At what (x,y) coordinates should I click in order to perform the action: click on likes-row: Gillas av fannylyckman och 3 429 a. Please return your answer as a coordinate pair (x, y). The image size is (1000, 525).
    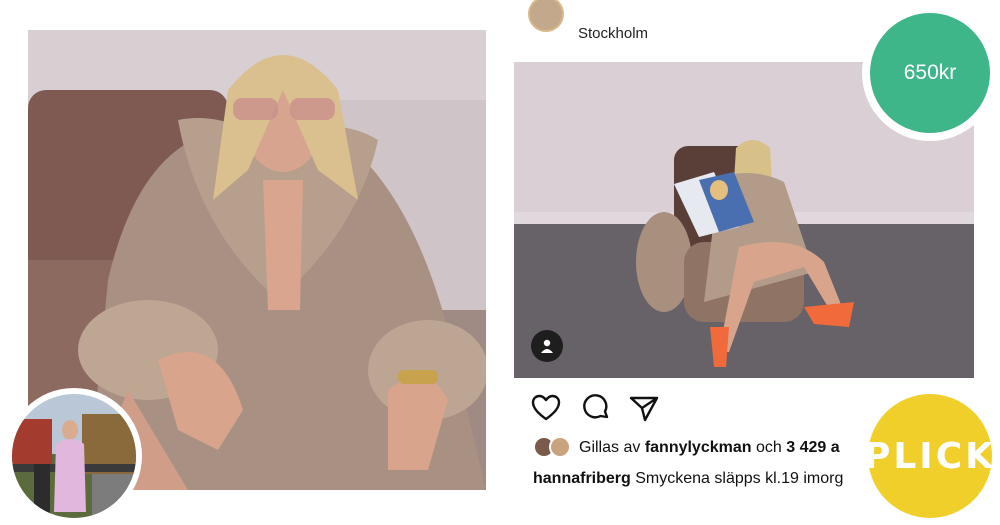
    Looking at the image, I should click on (713, 449).